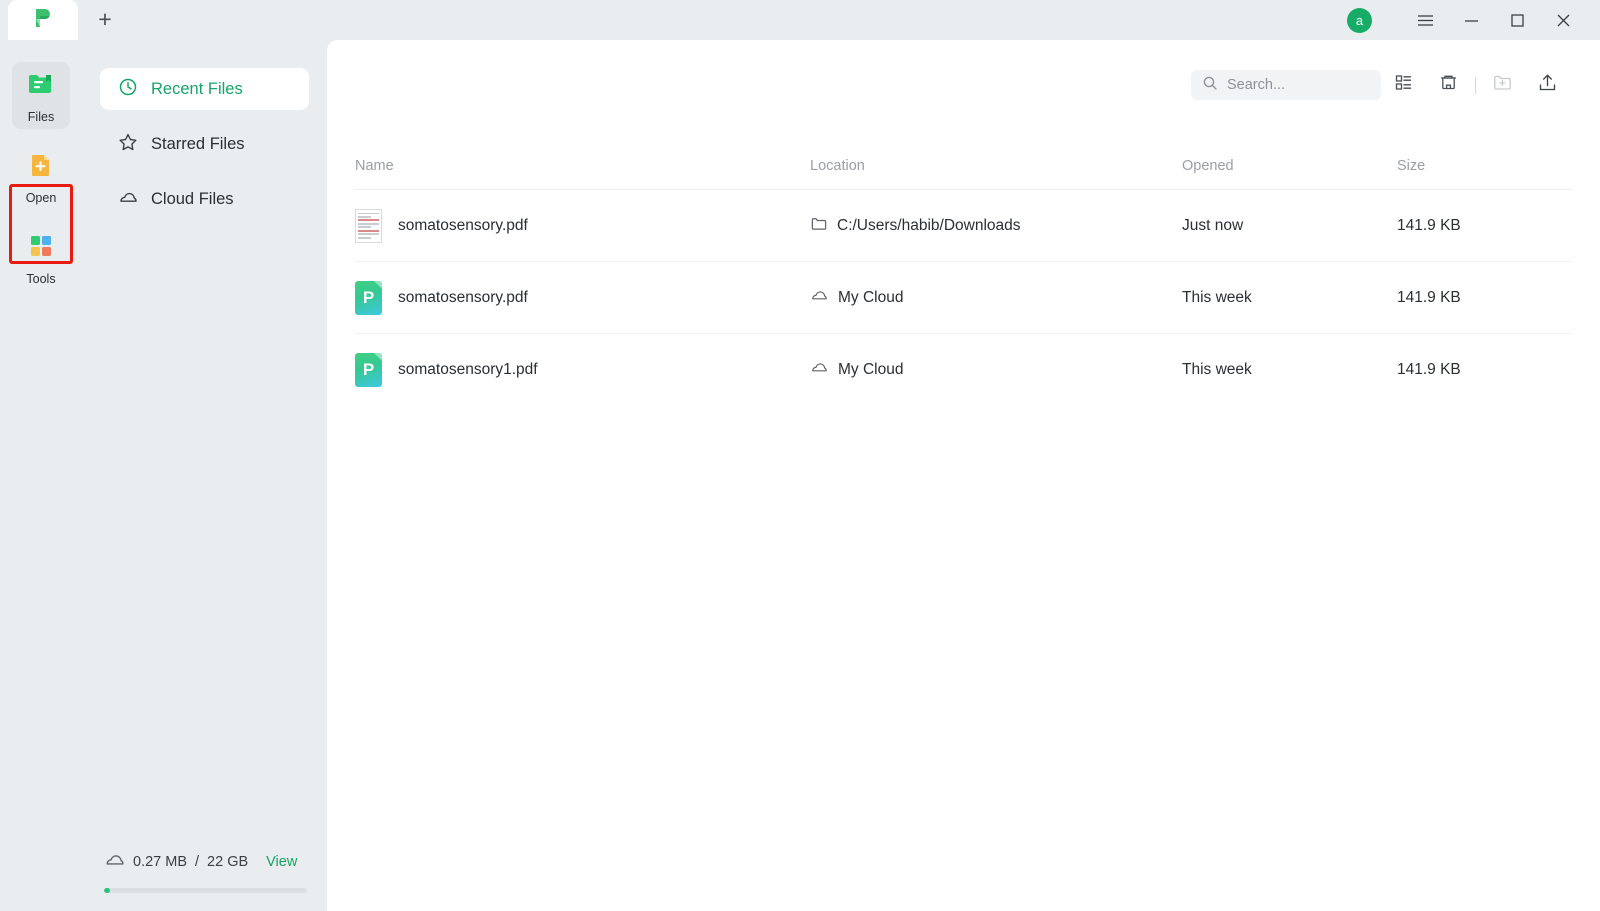  What do you see at coordinates (205, 890) in the screenshot?
I see `storage-progress-bar` at bounding box center [205, 890].